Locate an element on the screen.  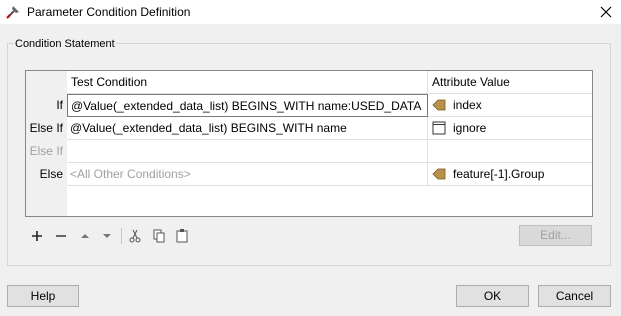
ok-button: OK is located at coordinates (492, 296).